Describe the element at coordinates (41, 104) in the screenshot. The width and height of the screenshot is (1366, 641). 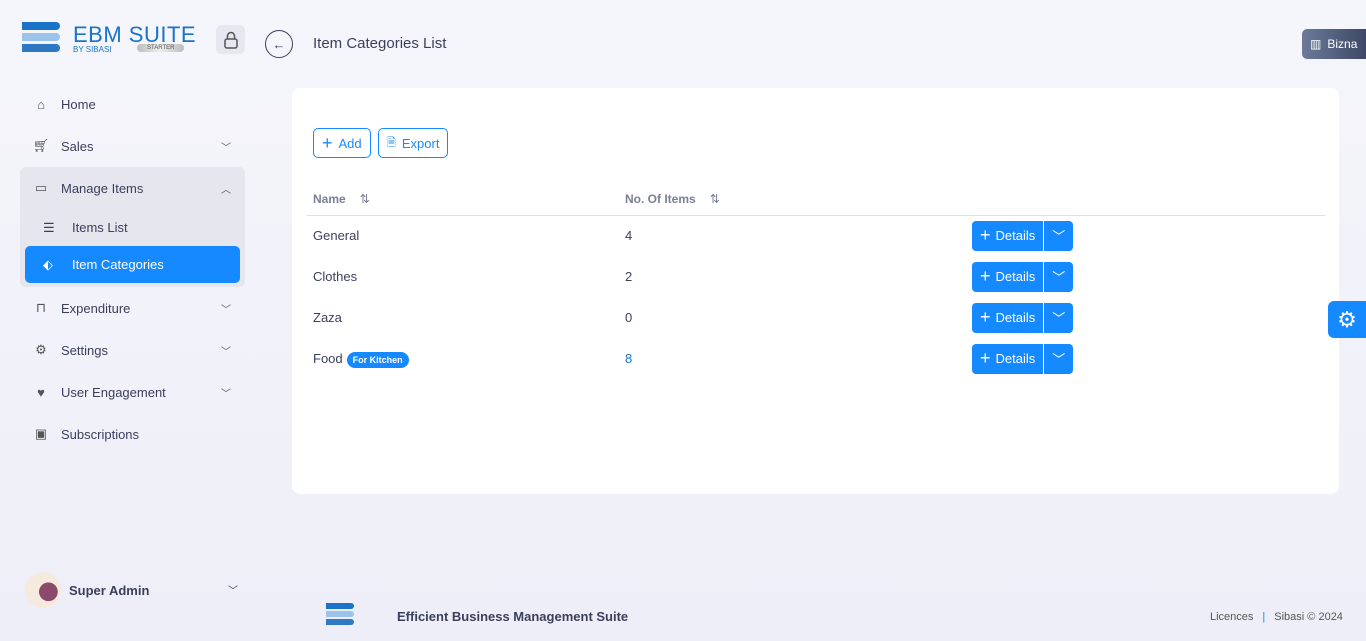
I see `home-icon: ⌂` at that location.